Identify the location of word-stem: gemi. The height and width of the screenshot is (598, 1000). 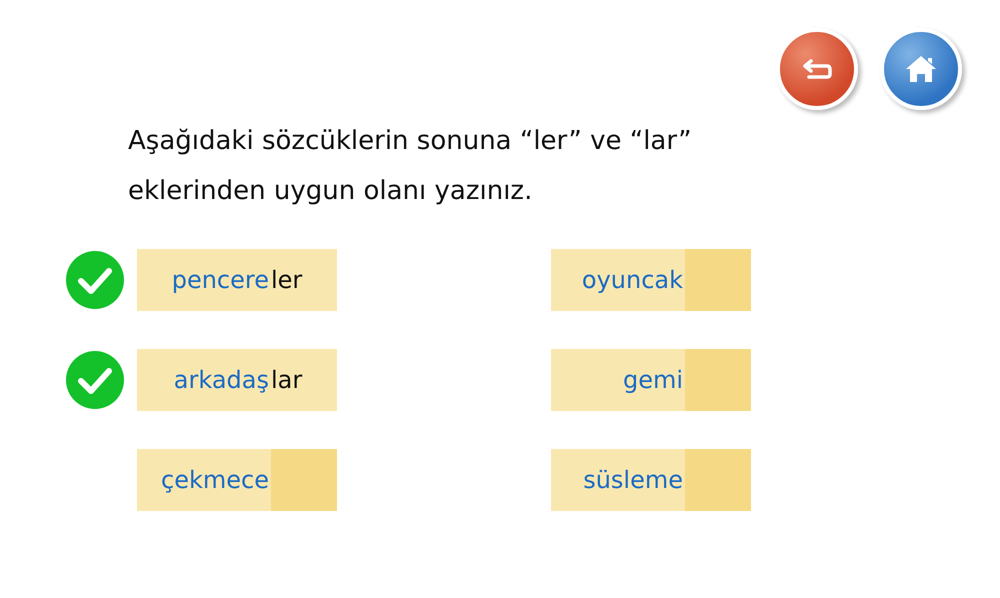
(653, 380).